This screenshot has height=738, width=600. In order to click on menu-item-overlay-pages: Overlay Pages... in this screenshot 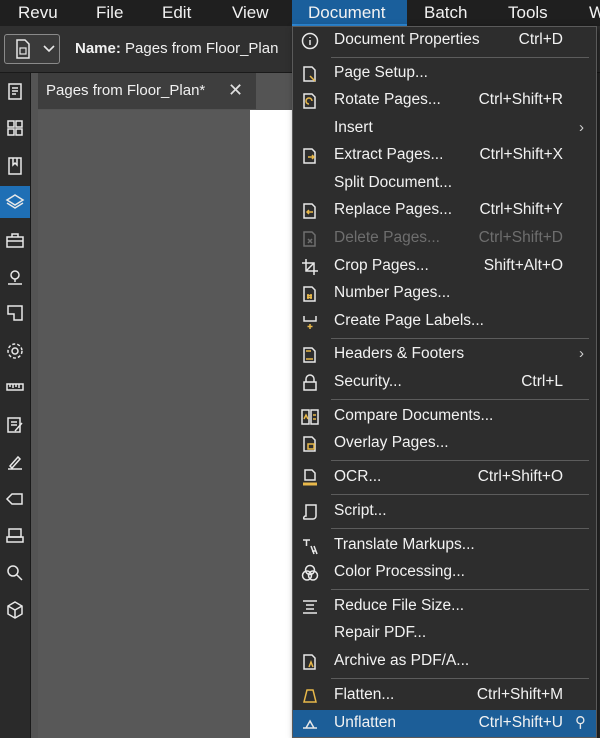, I will do `click(444, 443)`.